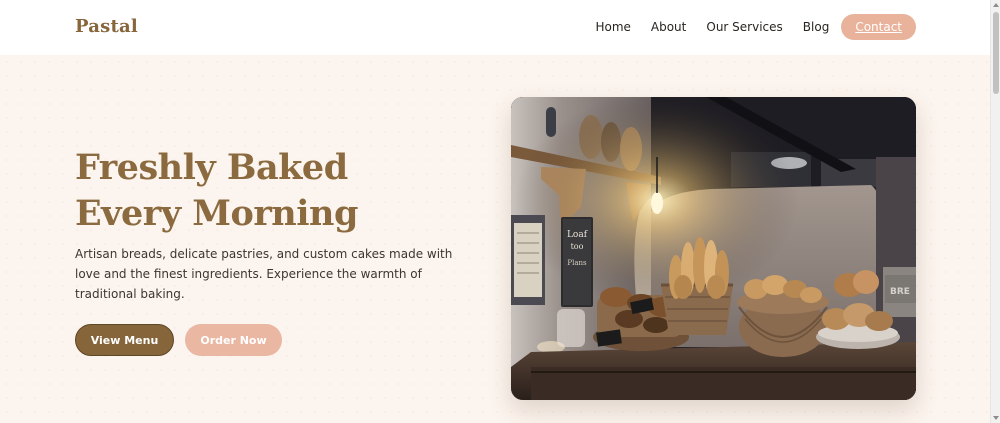 The width and height of the screenshot is (1000, 423). What do you see at coordinates (577, 246) in the screenshot?
I see `chalkboard-text-2: too` at bounding box center [577, 246].